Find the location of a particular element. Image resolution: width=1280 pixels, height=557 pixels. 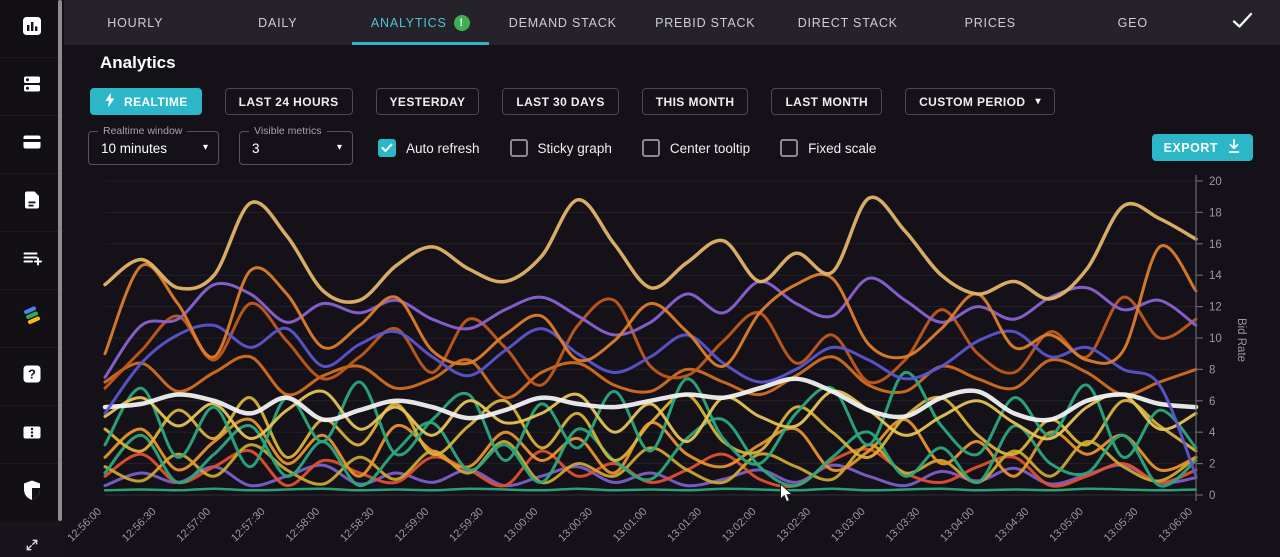

auto-refresh-checkbox: Auto refresh is located at coordinates (429, 148).